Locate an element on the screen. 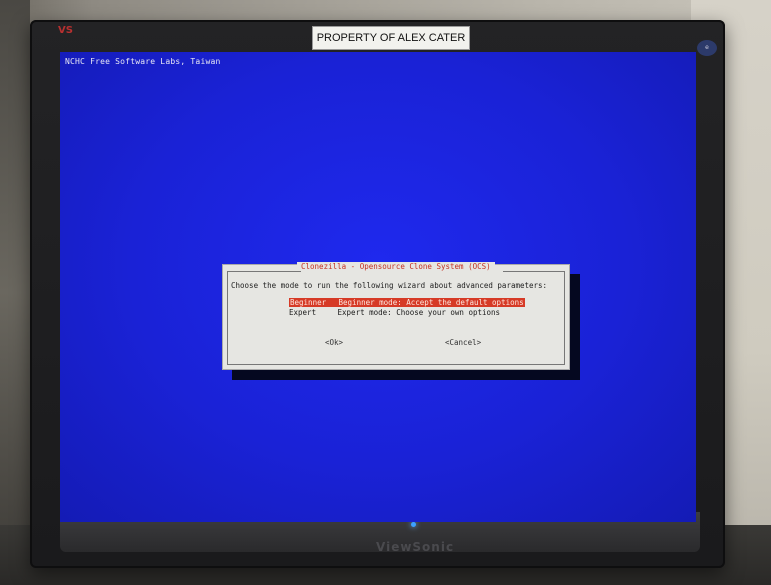 The height and width of the screenshot is (585, 771). power-led-icon is located at coordinates (413, 524).